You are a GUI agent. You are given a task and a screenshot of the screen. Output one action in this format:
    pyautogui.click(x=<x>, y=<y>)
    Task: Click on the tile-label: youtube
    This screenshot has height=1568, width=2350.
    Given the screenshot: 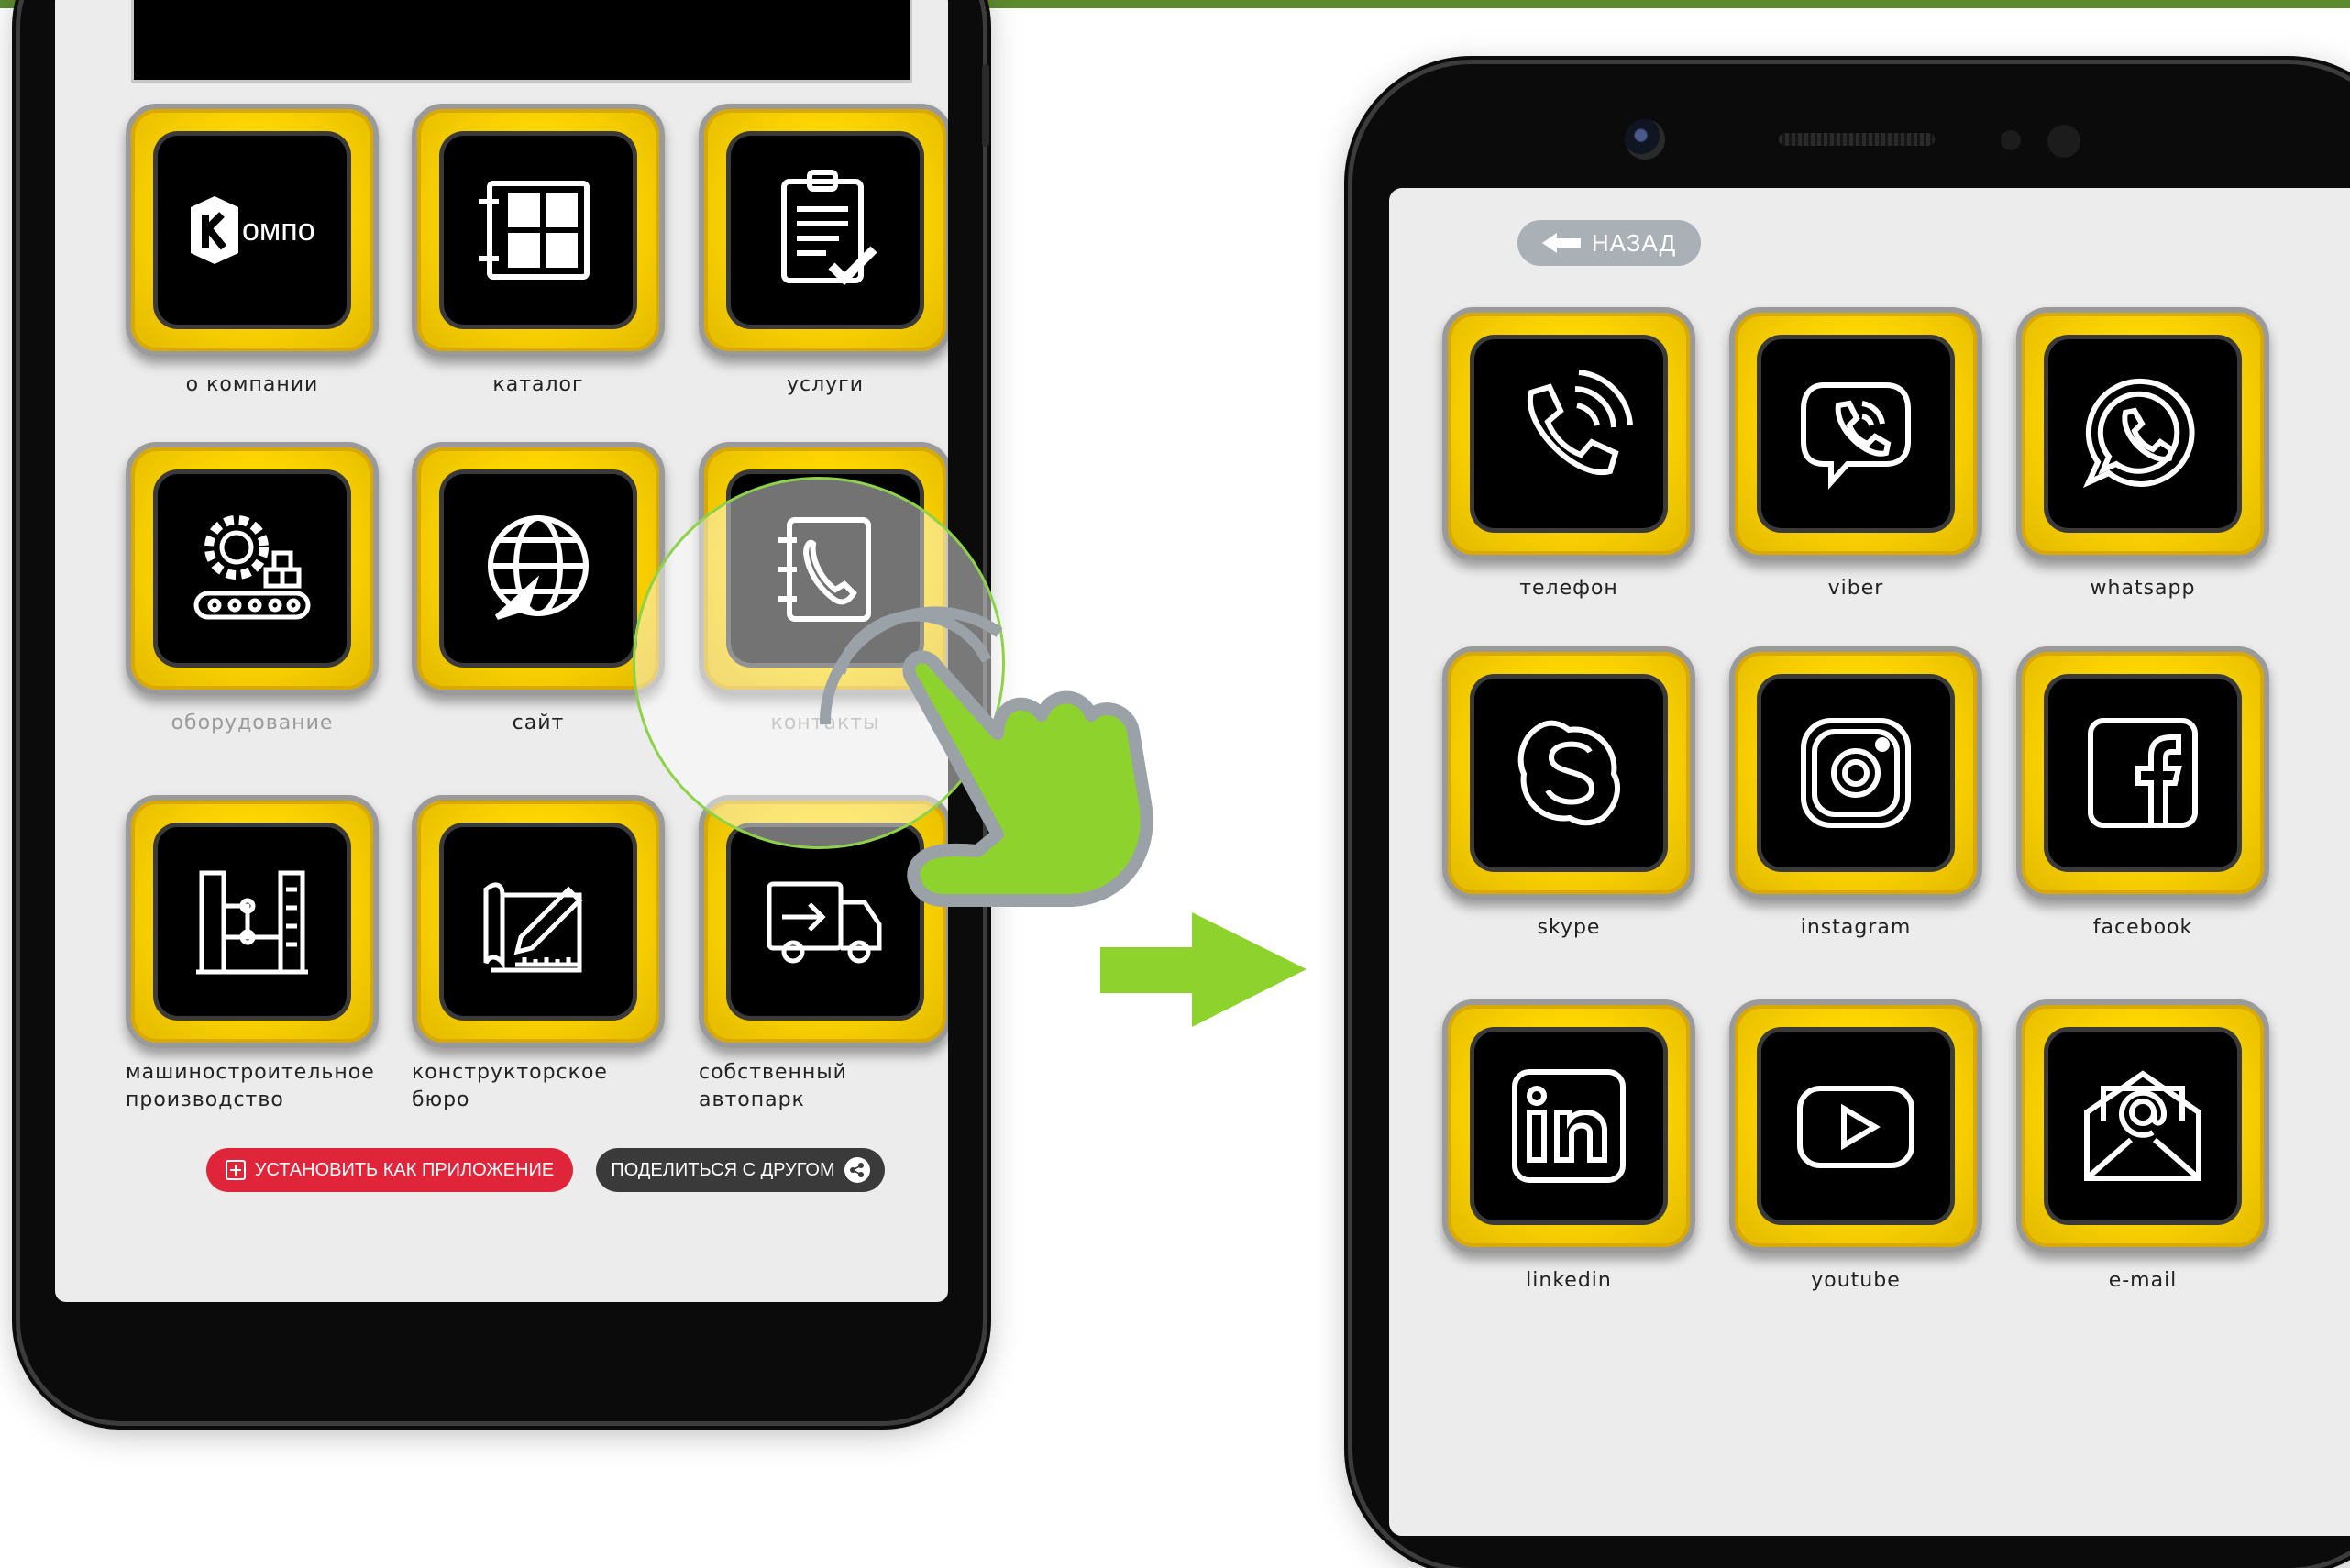 What is the action you would take?
    pyautogui.click(x=1856, y=1281)
    